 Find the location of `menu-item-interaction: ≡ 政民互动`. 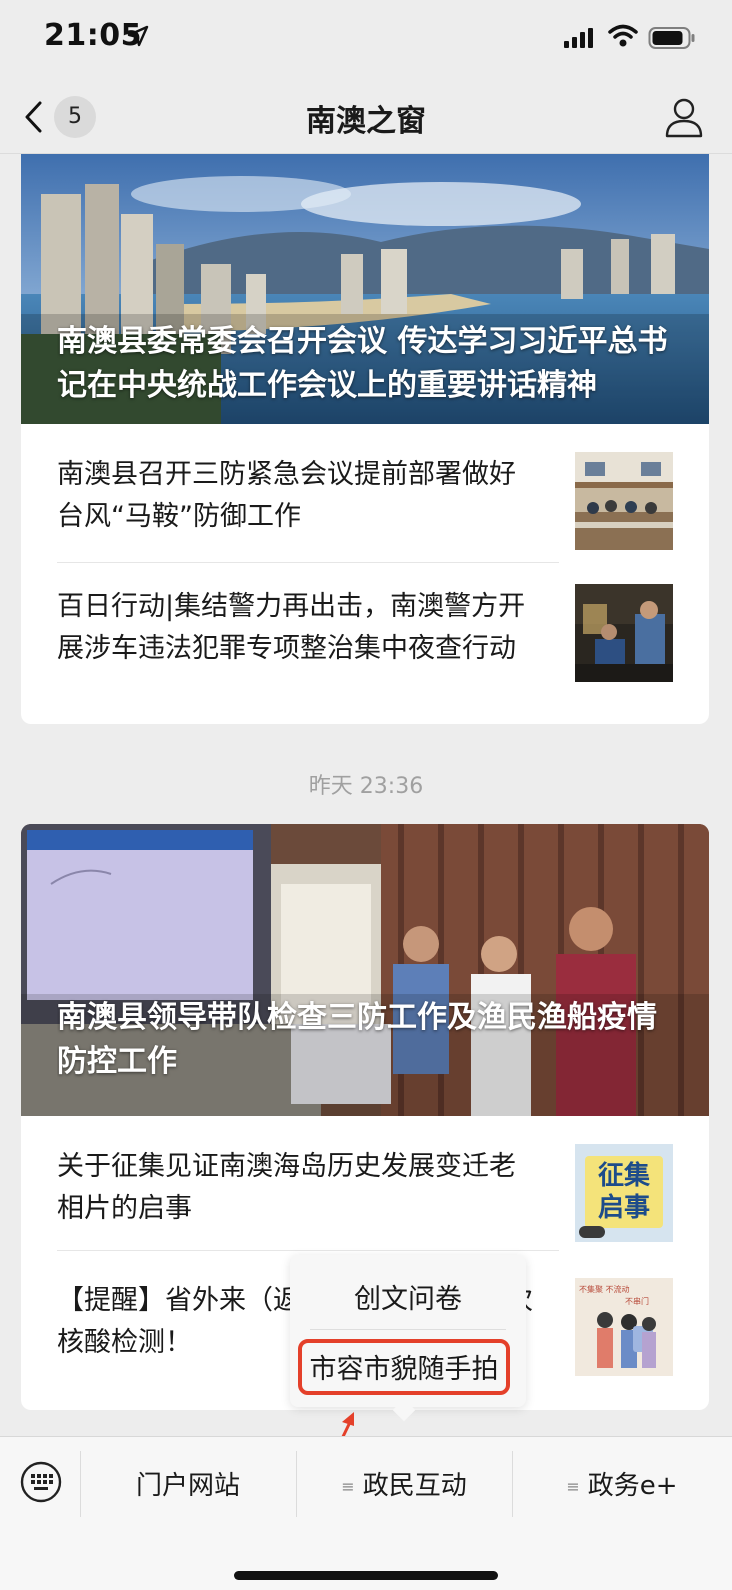

menu-item-interaction: ≡ 政民互动 is located at coordinates (404, 1483).